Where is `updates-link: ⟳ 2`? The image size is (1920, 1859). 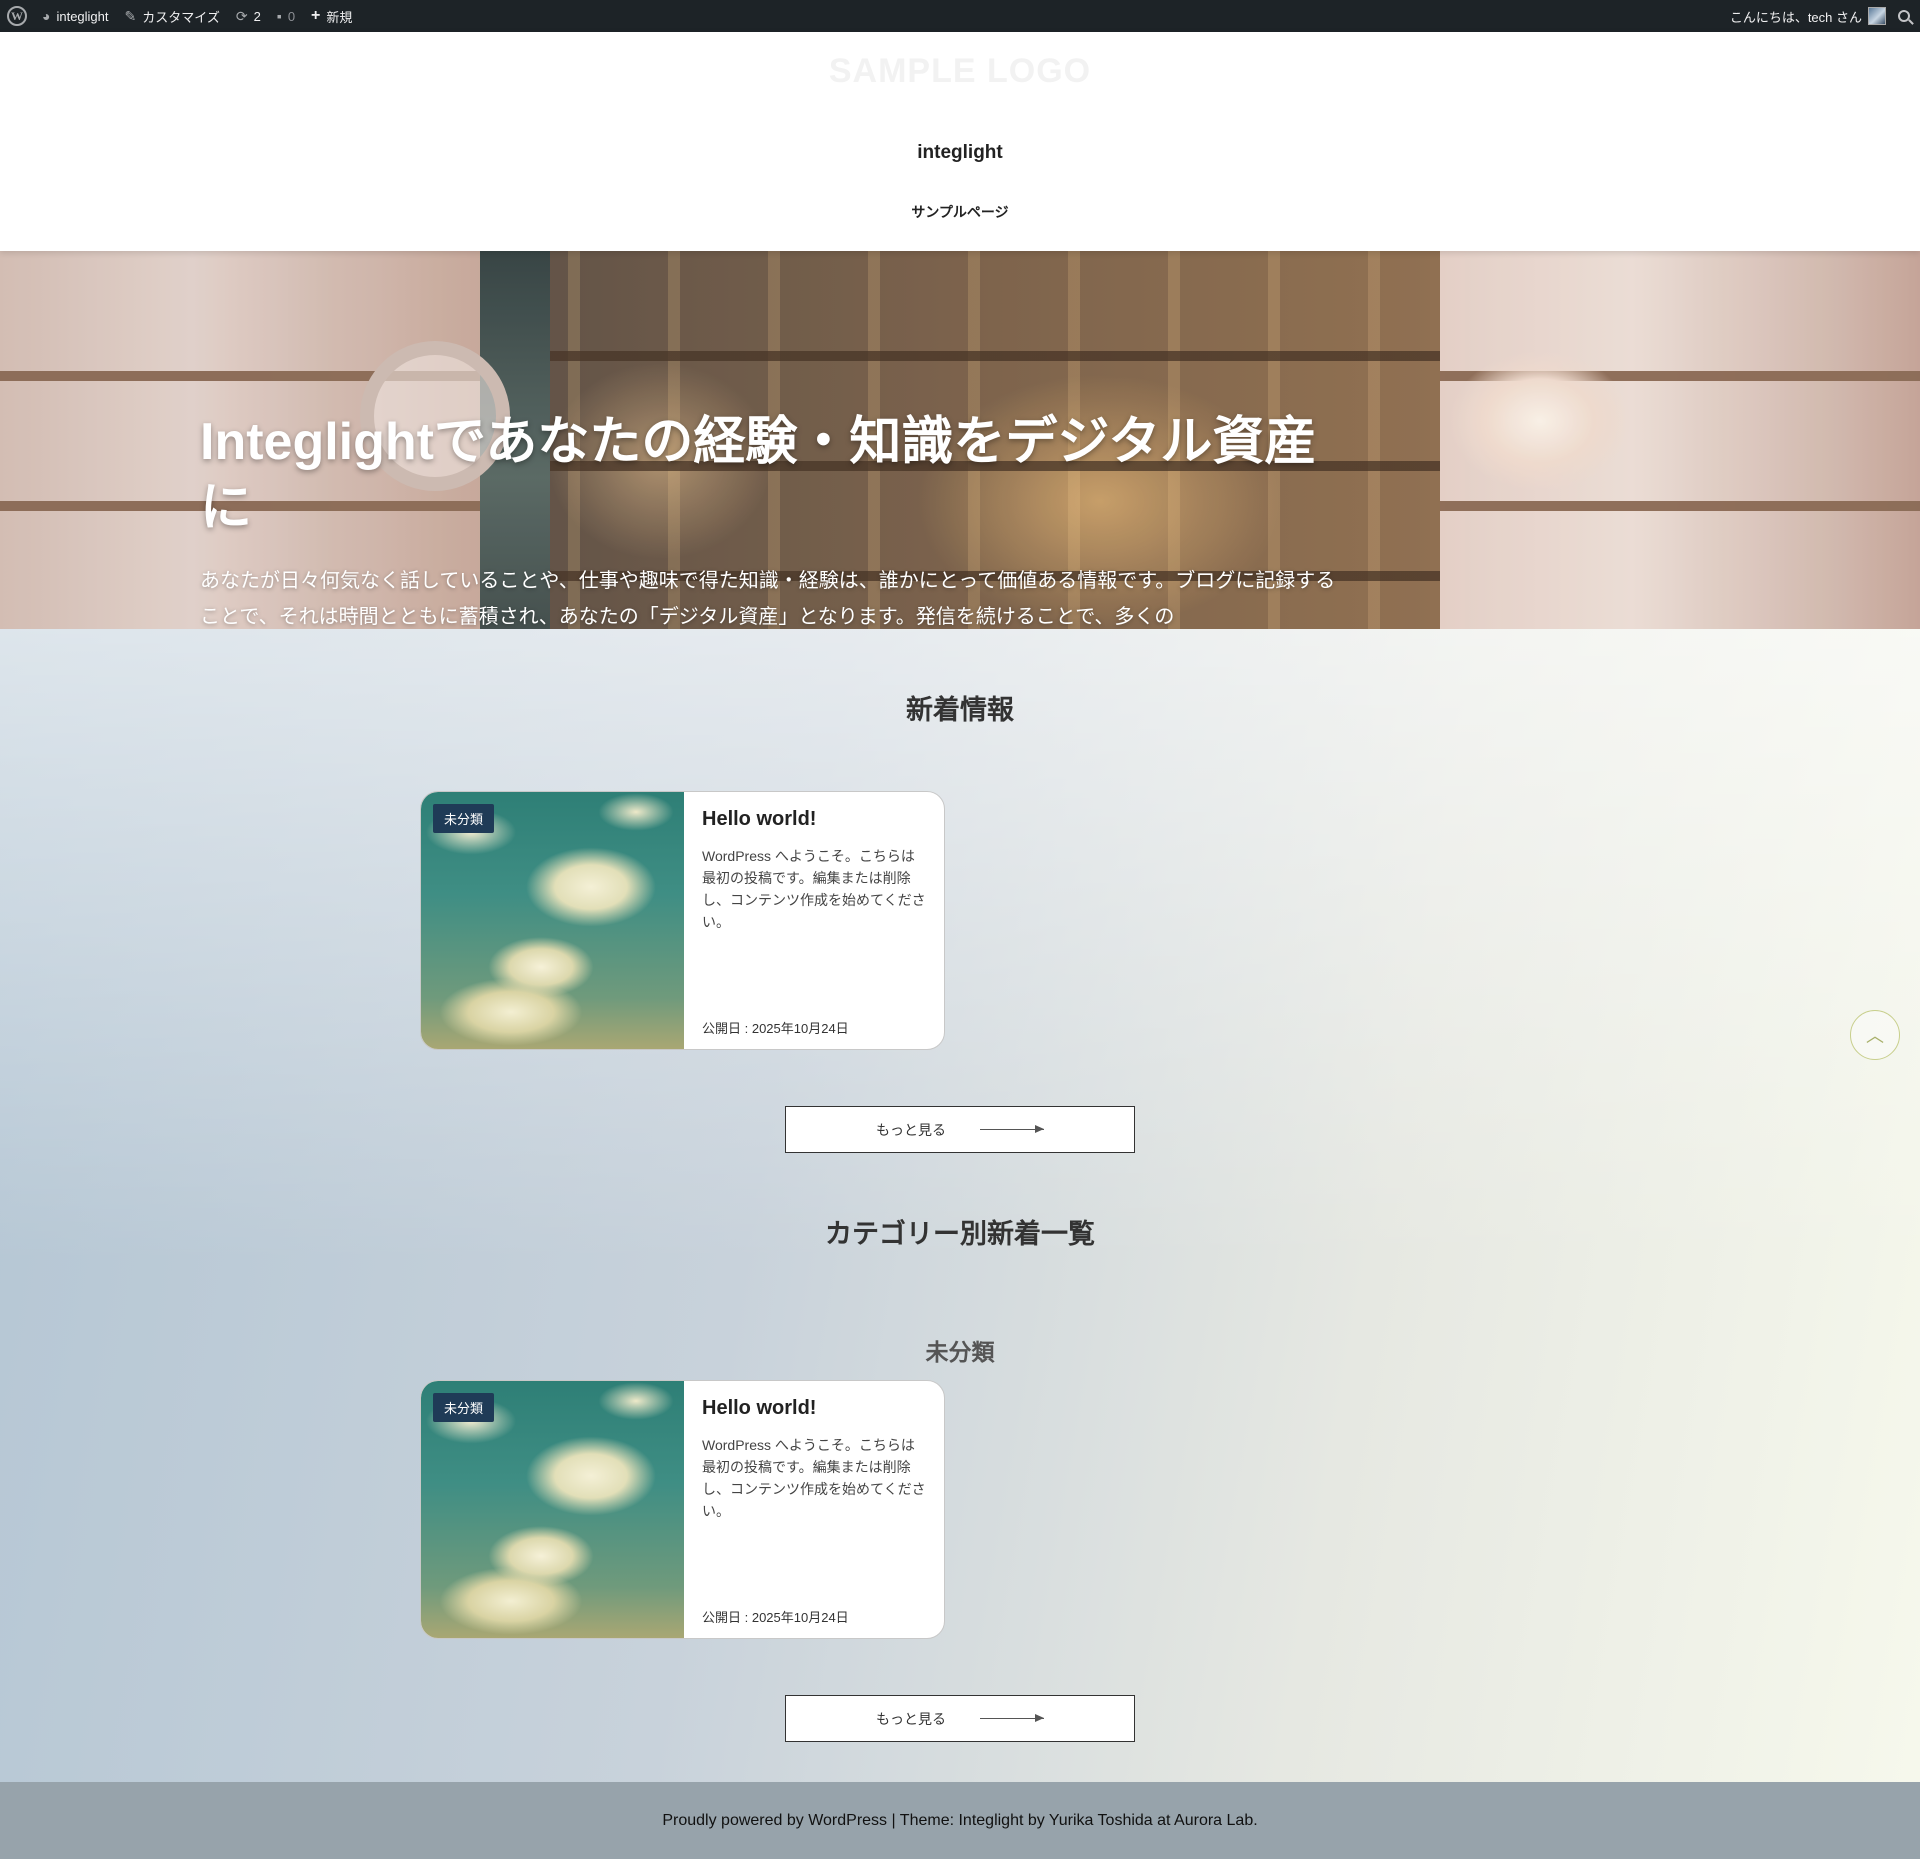 updates-link: ⟳ 2 is located at coordinates (248, 16).